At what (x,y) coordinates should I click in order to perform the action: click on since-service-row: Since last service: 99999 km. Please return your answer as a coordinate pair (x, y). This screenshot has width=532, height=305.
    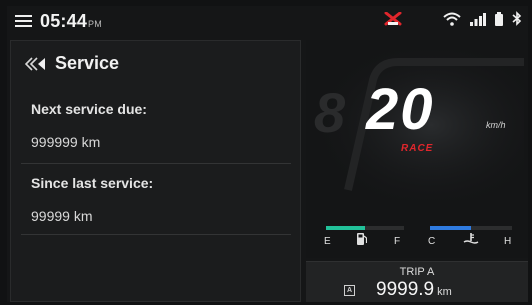
    Looking at the image, I should click on (155, 206).